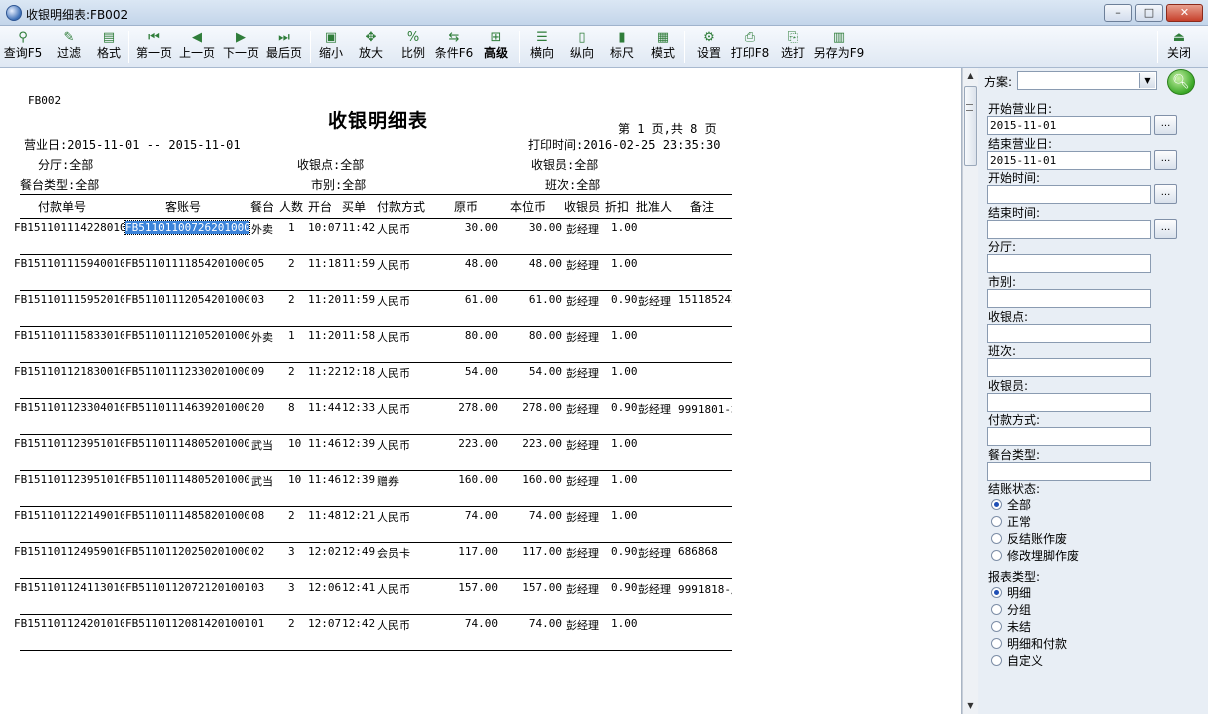  Describe the element at coordinates (265, 481) in the screenshot. I see `table-cell: 武当` at that location.